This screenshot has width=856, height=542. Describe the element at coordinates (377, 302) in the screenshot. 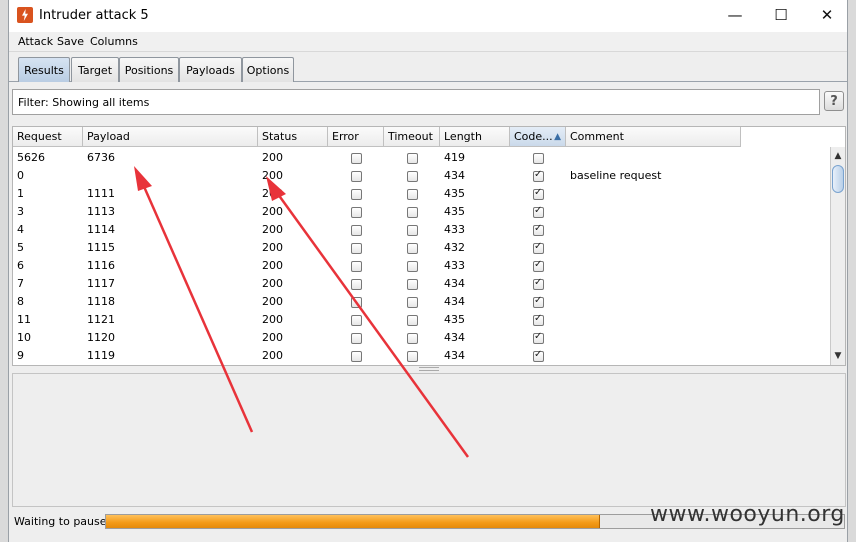

I see `table-row: 8 1118 200 434` at that location.